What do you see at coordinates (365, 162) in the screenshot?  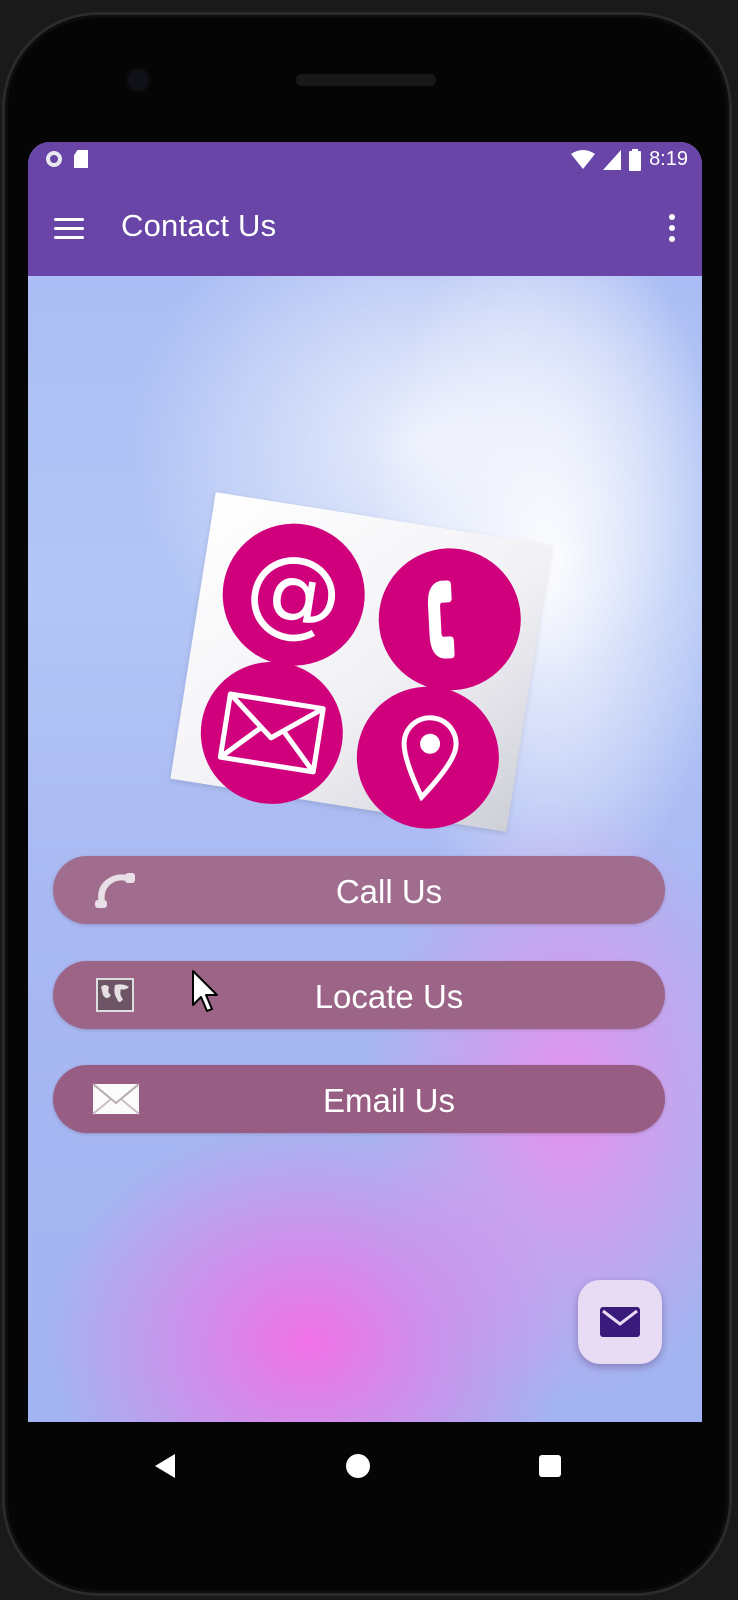 I see `status-bar: 8:19` at bounding box center [365, 162].